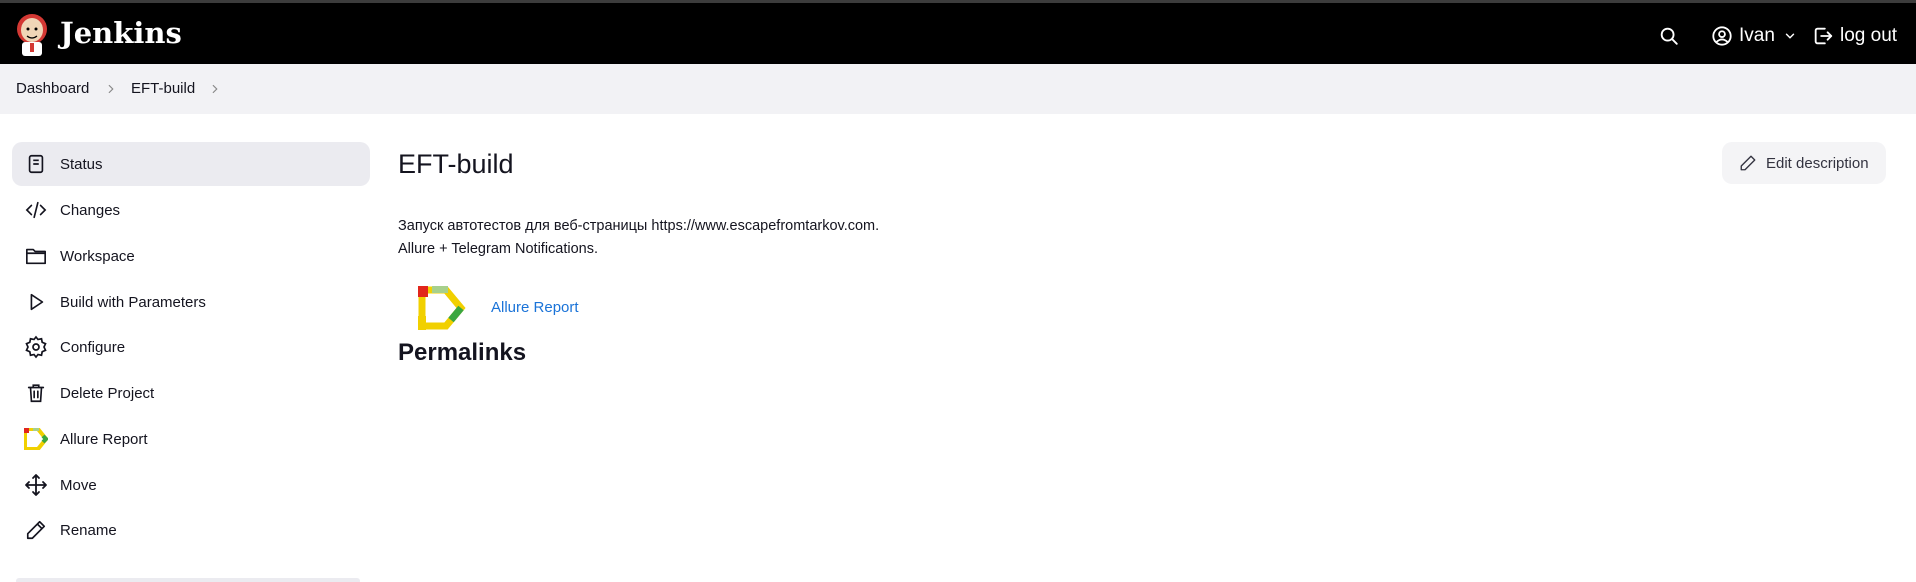 This screenshot has height=582, width=1916. I want to click on folder-icon, so click(36, 256).